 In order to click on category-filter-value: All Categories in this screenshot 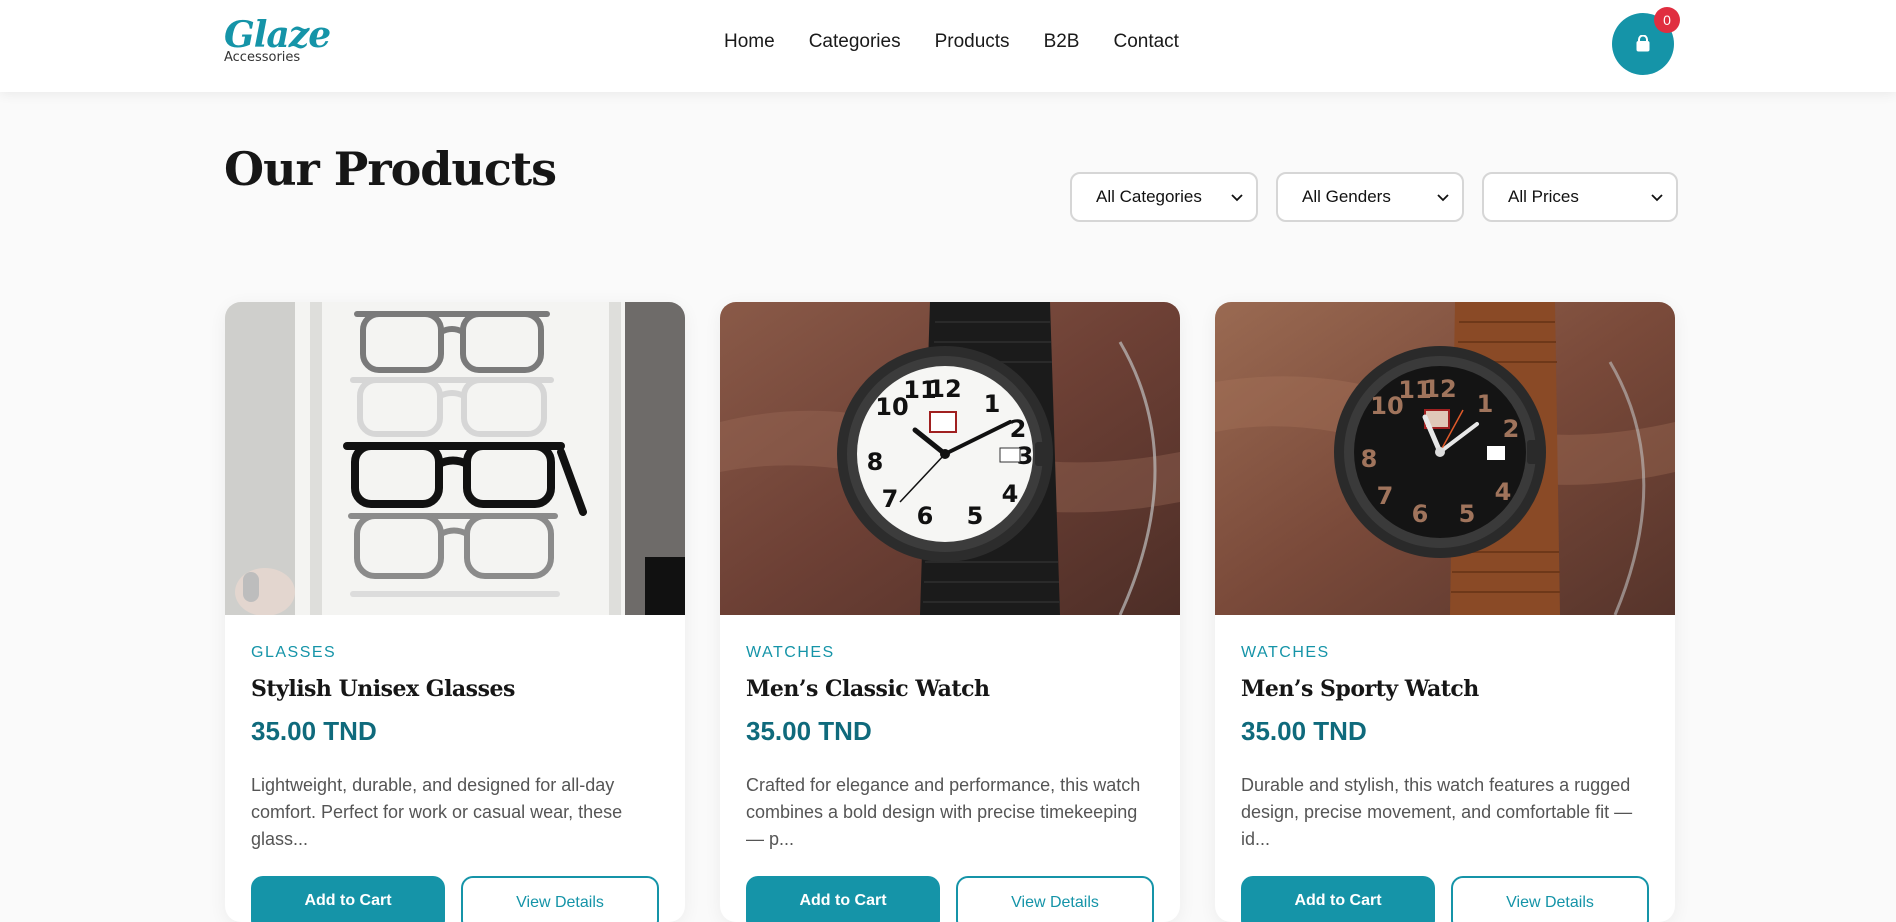, I will do `click(1149, 196)`.